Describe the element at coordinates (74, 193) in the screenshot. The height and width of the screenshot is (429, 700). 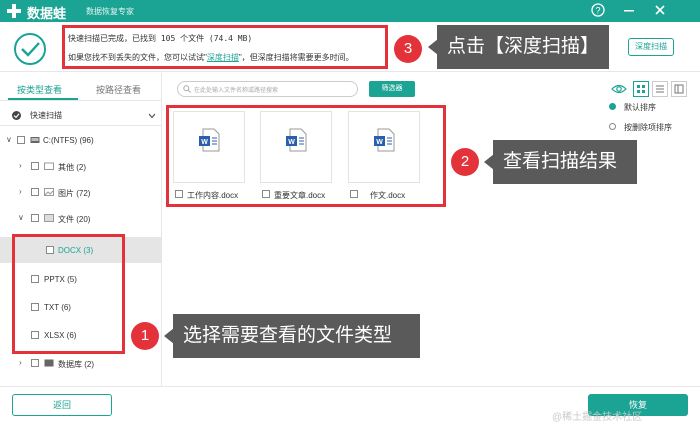
I see `tree-item-label: 图片 (72)` at that location.